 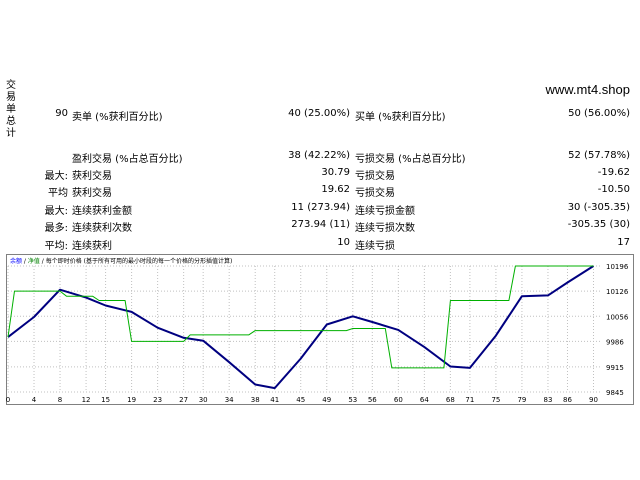 What do you see at coordinates (326, 400) in the screenshot?
I see `x-tick-label: 49` at bounding box center [326, 400].